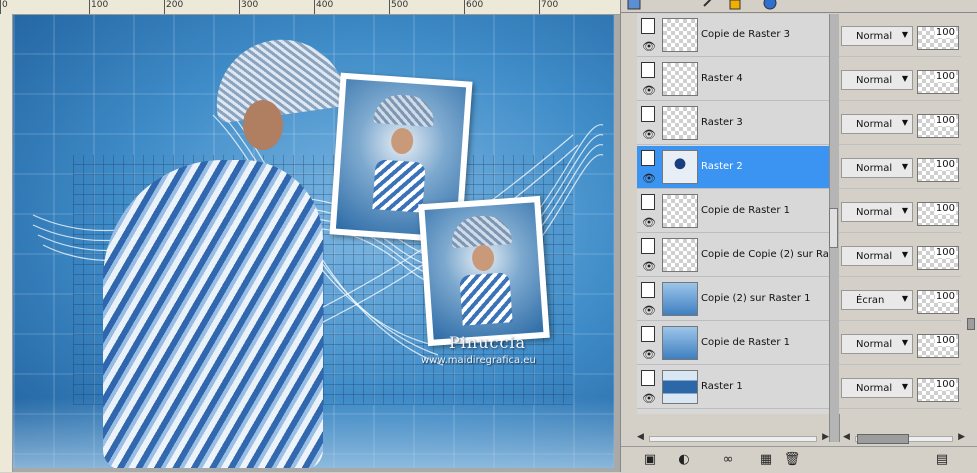  I want to click on layer-name: Copie de Raster 3, so click(746, 34).